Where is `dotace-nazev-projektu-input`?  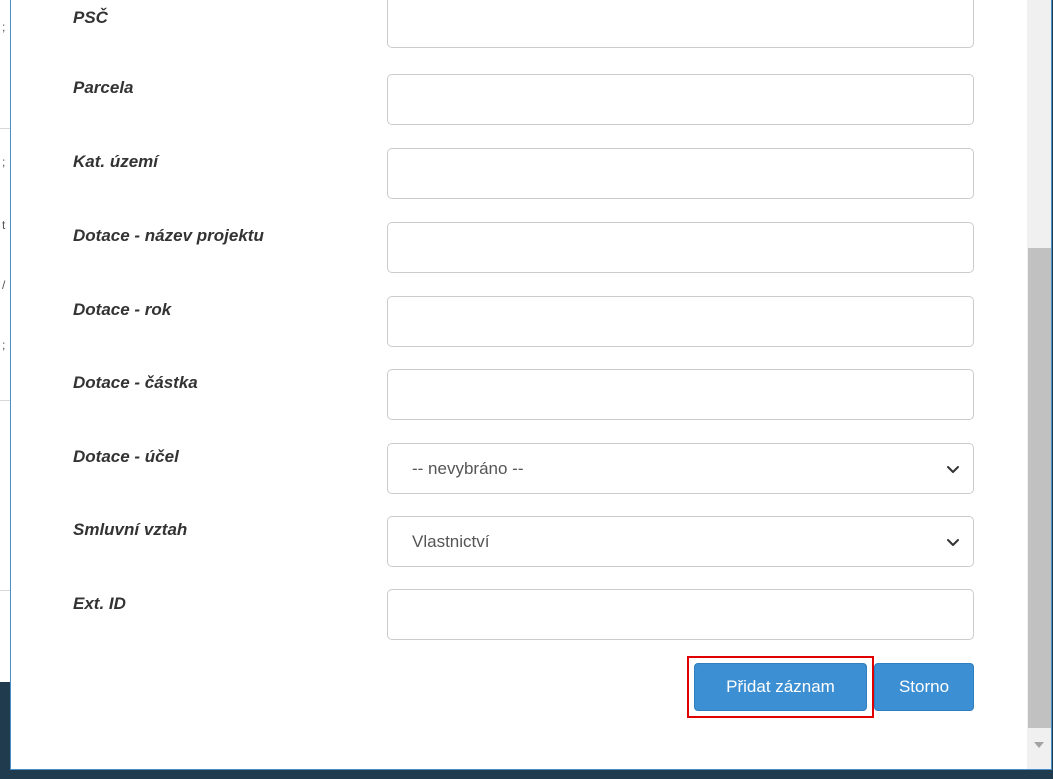 dotace-nazev-projektu-input is located at coordinates (680, 247).